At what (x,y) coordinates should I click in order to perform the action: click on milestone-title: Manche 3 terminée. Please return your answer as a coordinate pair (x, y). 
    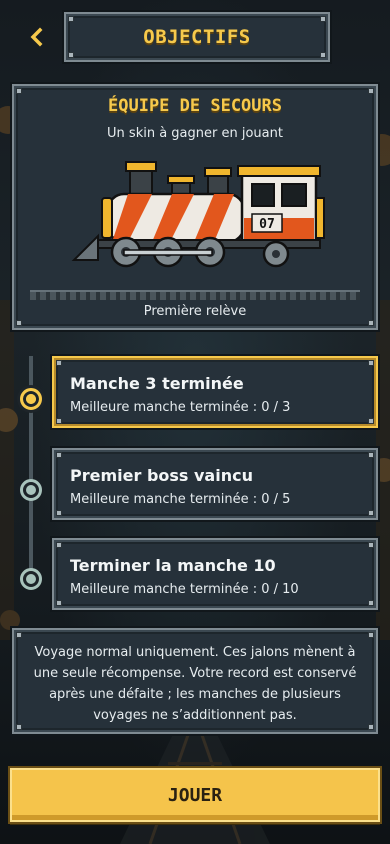
    Looking at the image, I should click on (157, 383).